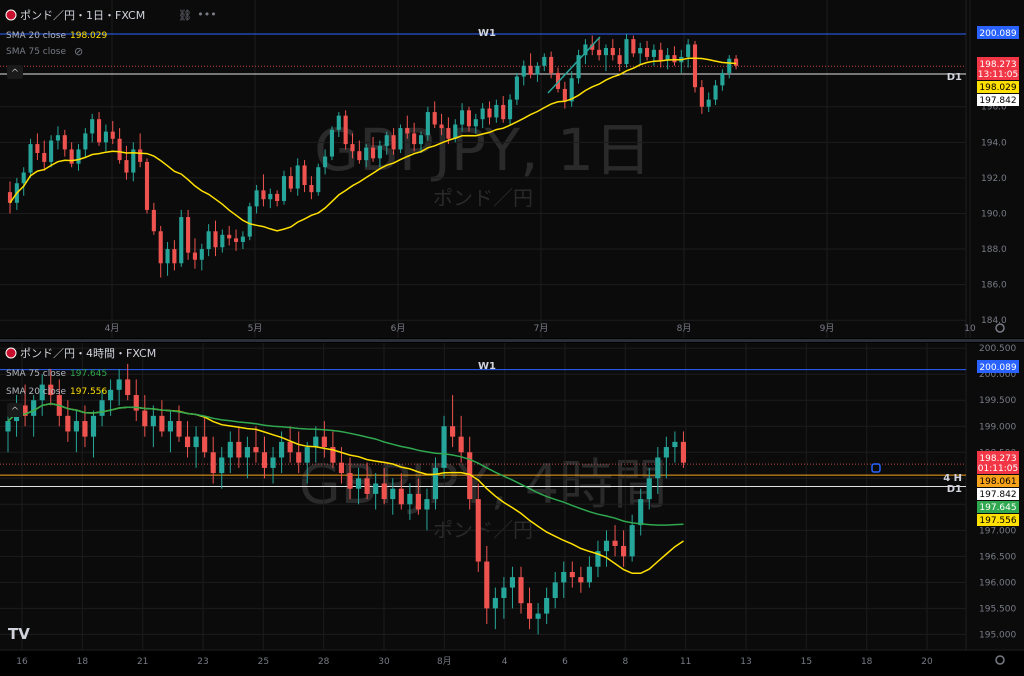 The image size is (1024, 676). What do you see at coordinates (19, 634) in the screenshot?
I see `tradingview-logo: TV` at bounding box center [19, 634].